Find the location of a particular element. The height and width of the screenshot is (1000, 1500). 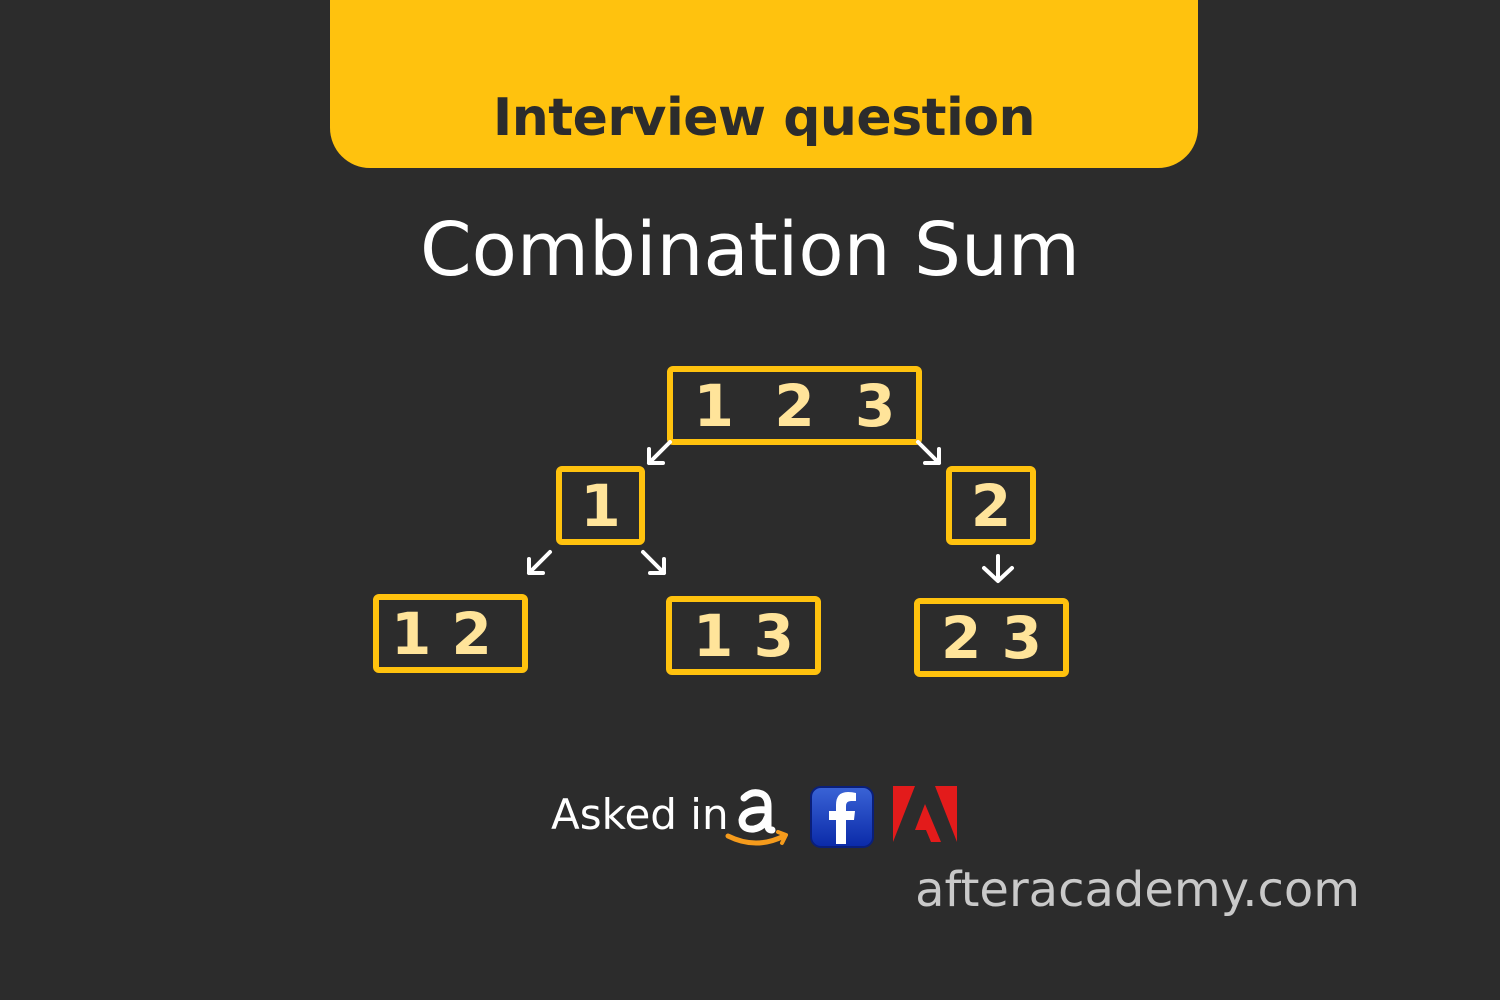

facebook-logo-icon is located at coordinates (842, 817).